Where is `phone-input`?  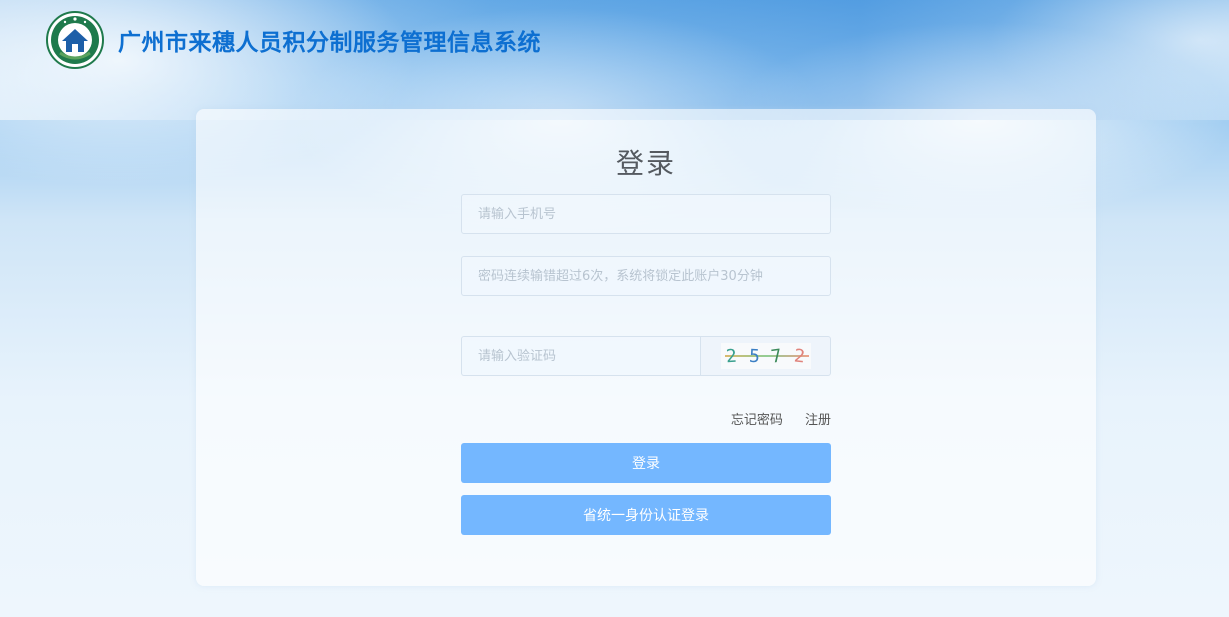 phone-input is located at coordinates (646, 214).